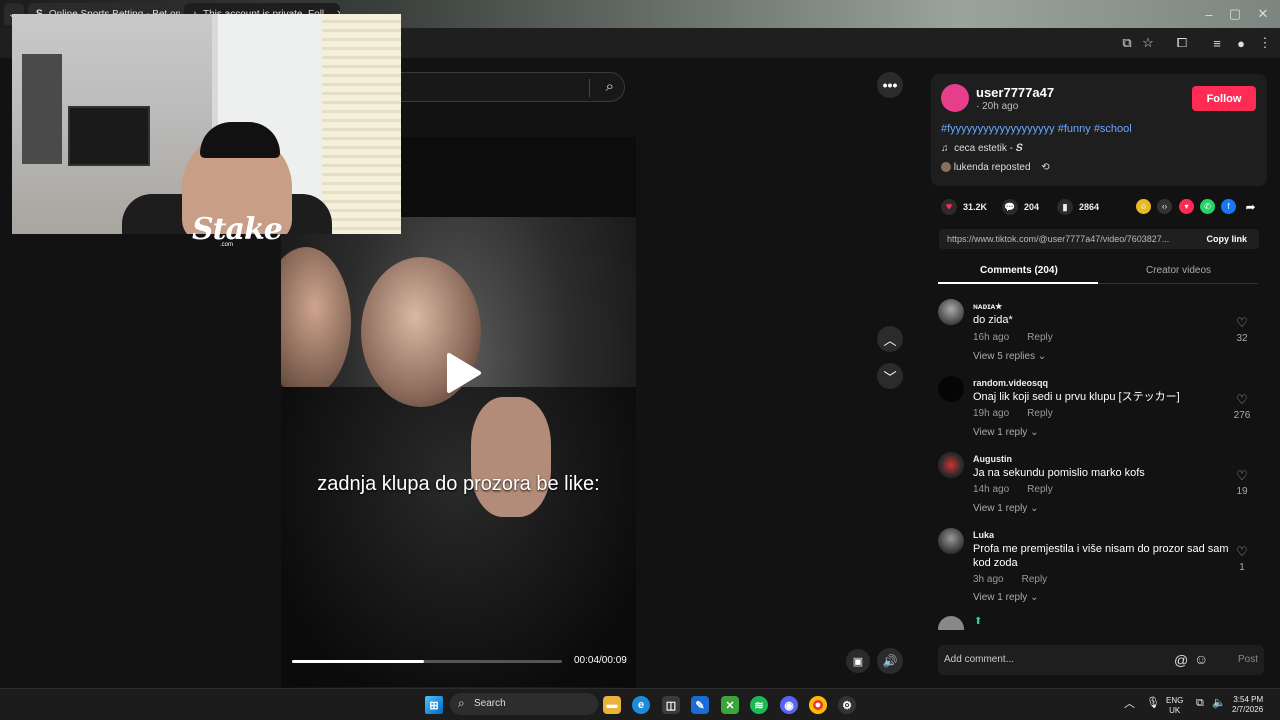  What do you see at coordinates (1174, 706) in the screenshot?
I see `language-indicator: ENG UK` at bounding box center [1174, 706].